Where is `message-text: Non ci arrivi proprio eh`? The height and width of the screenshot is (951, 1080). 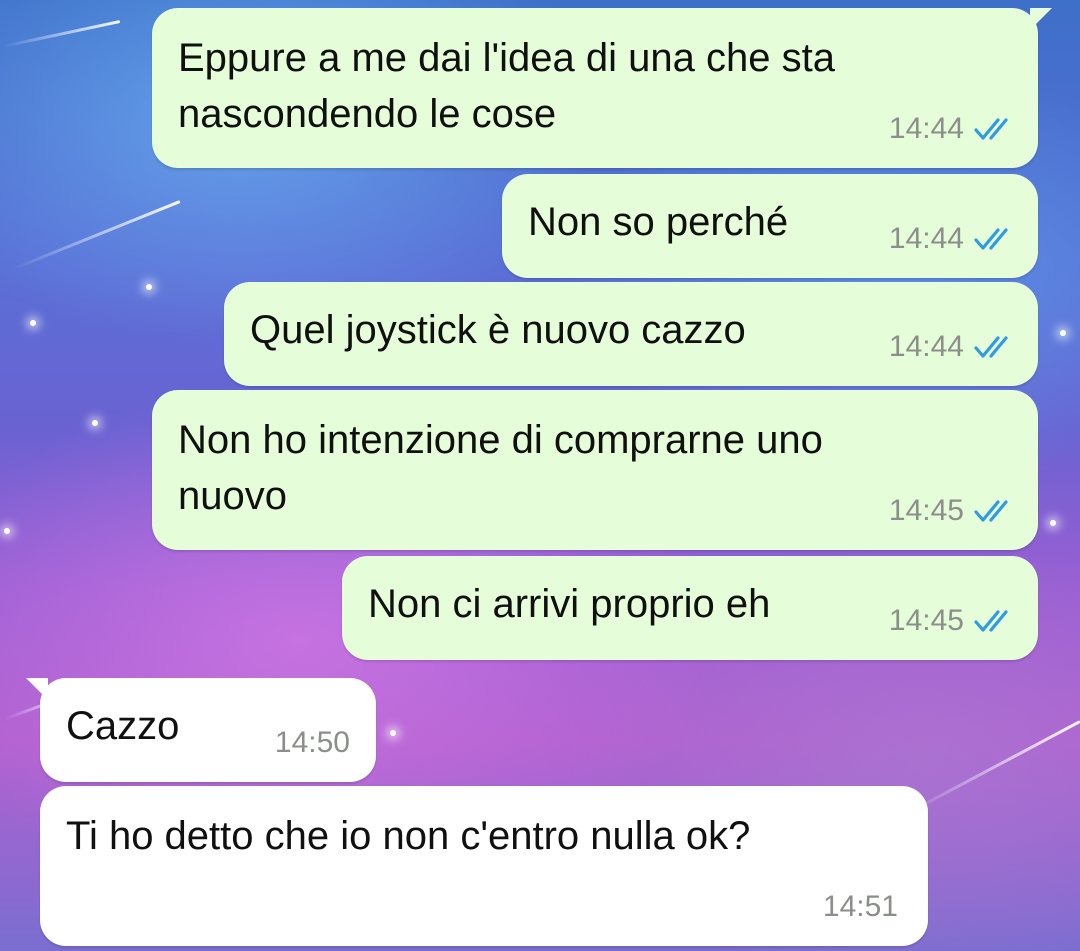
message-text: Non ci arrivi proprio eh is located at coordinates (569, 604).